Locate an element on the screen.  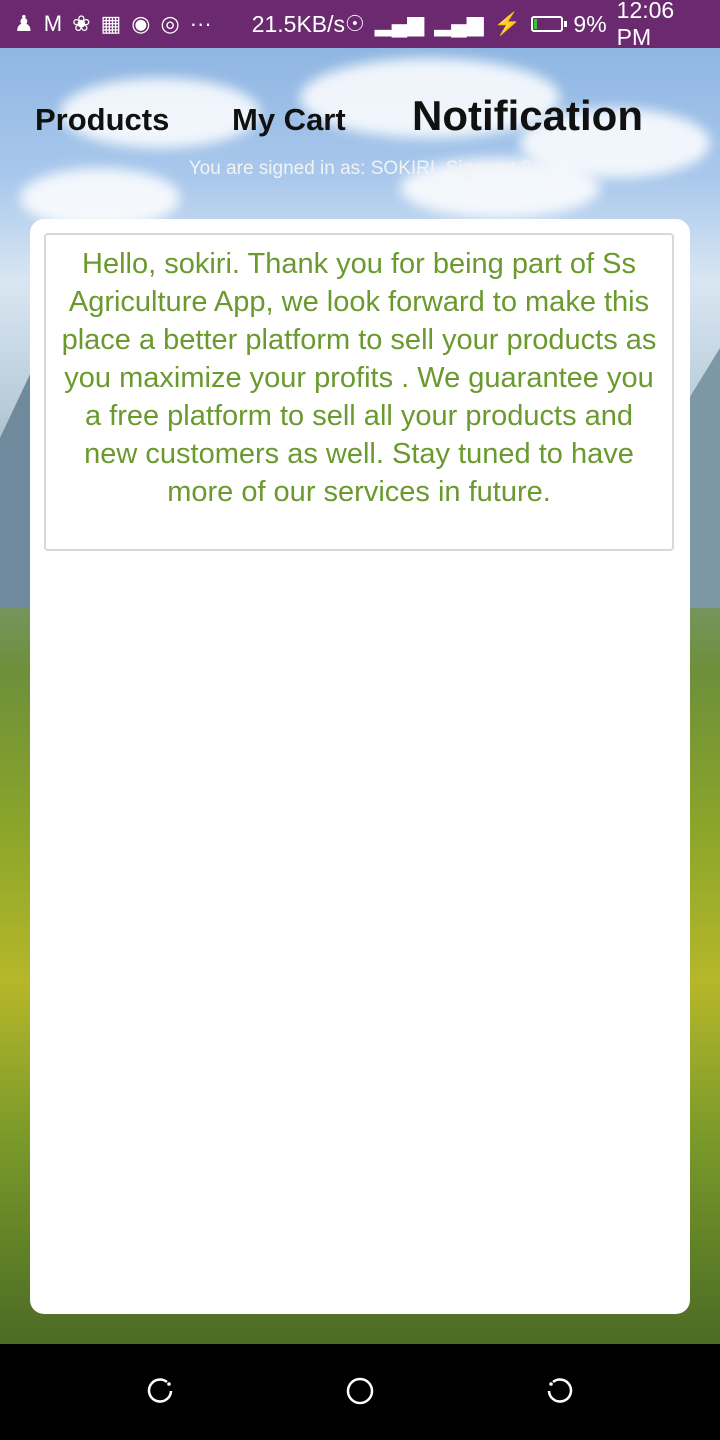
system-nav-bar is located at coordinates (360, 1392).